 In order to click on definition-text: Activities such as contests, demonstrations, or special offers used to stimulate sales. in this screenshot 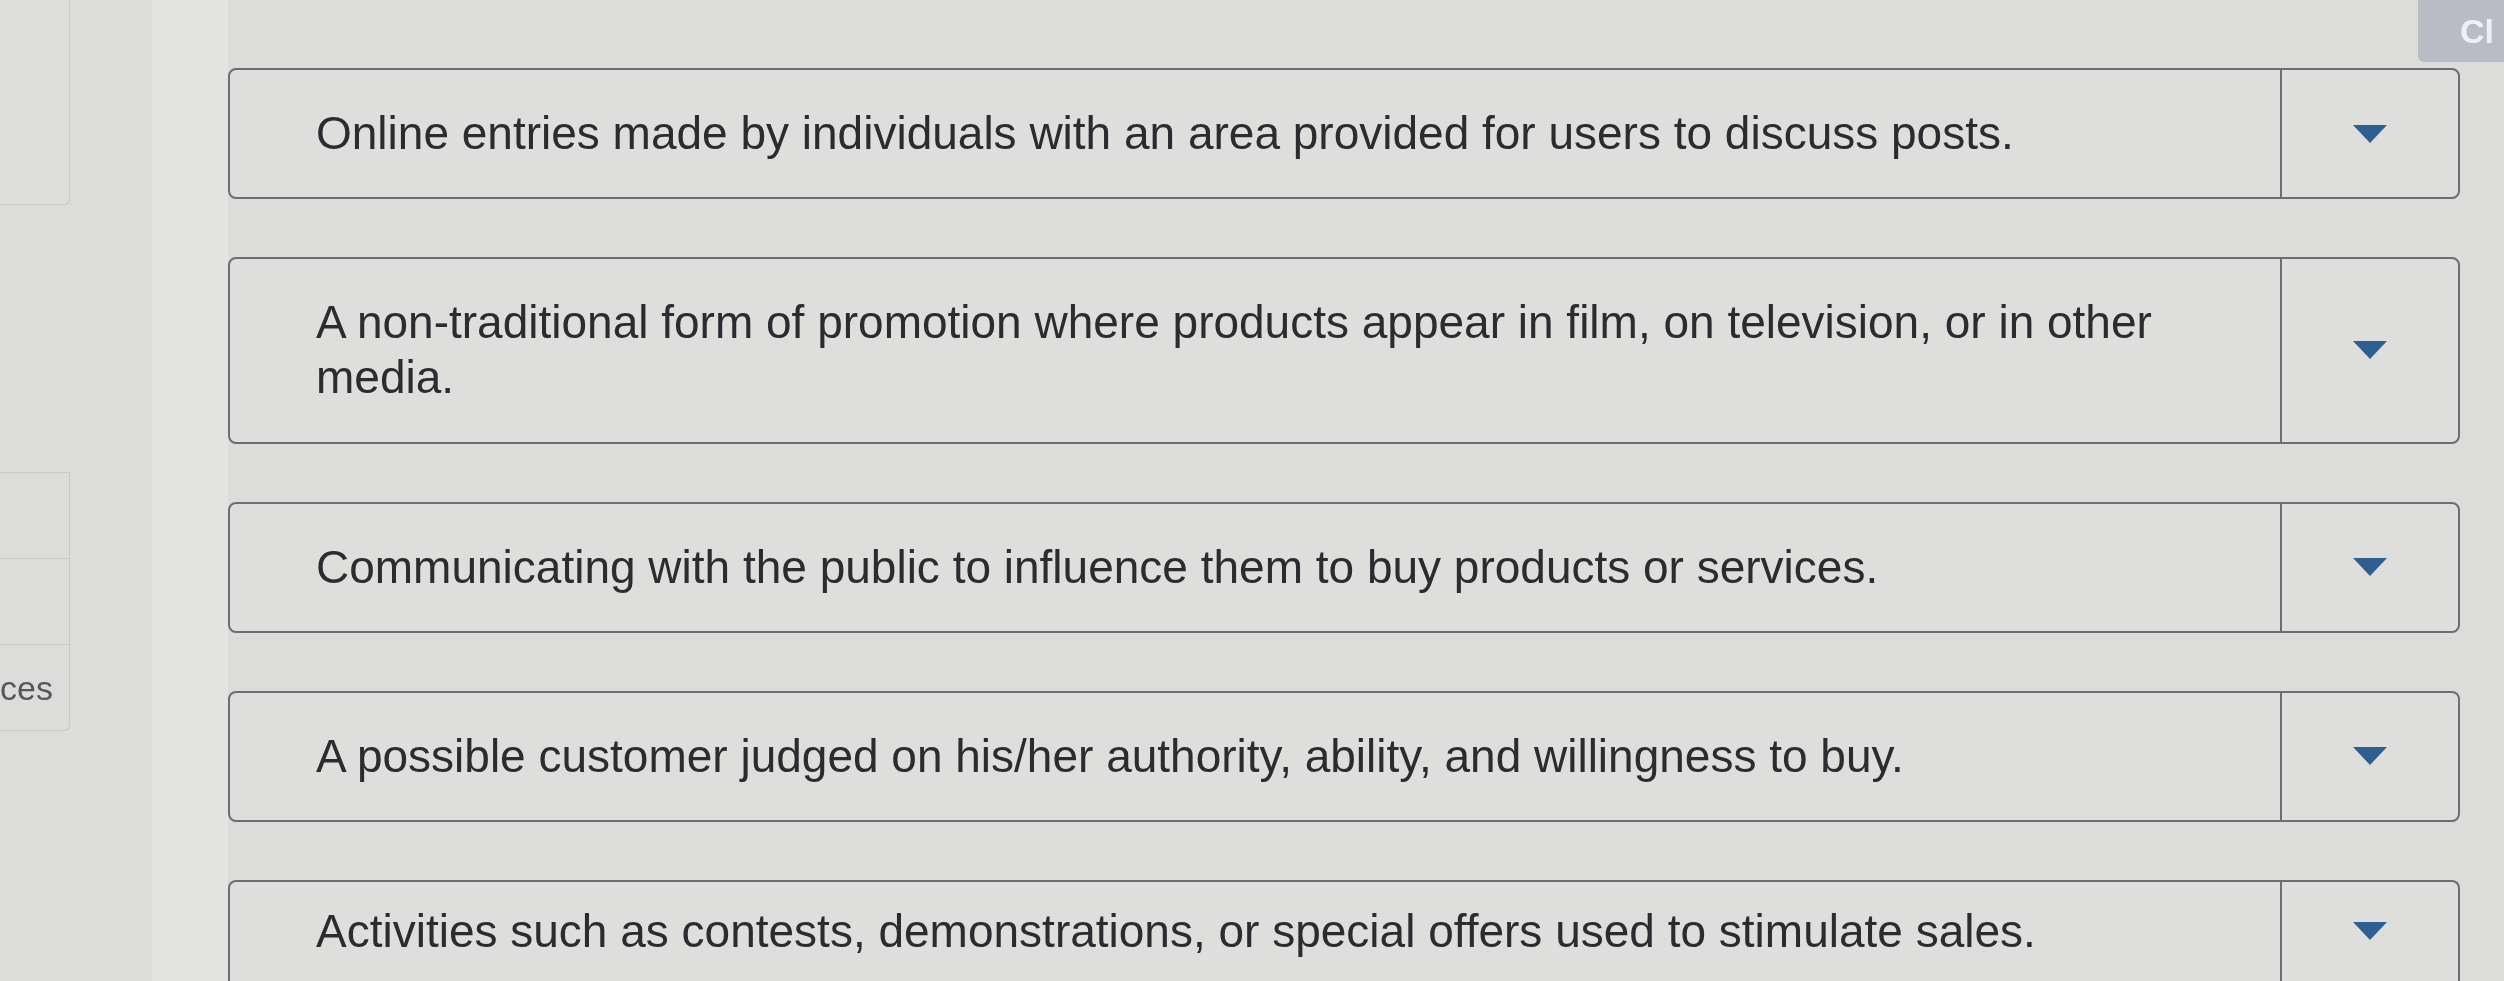, I will do `click(1176, 931)`.